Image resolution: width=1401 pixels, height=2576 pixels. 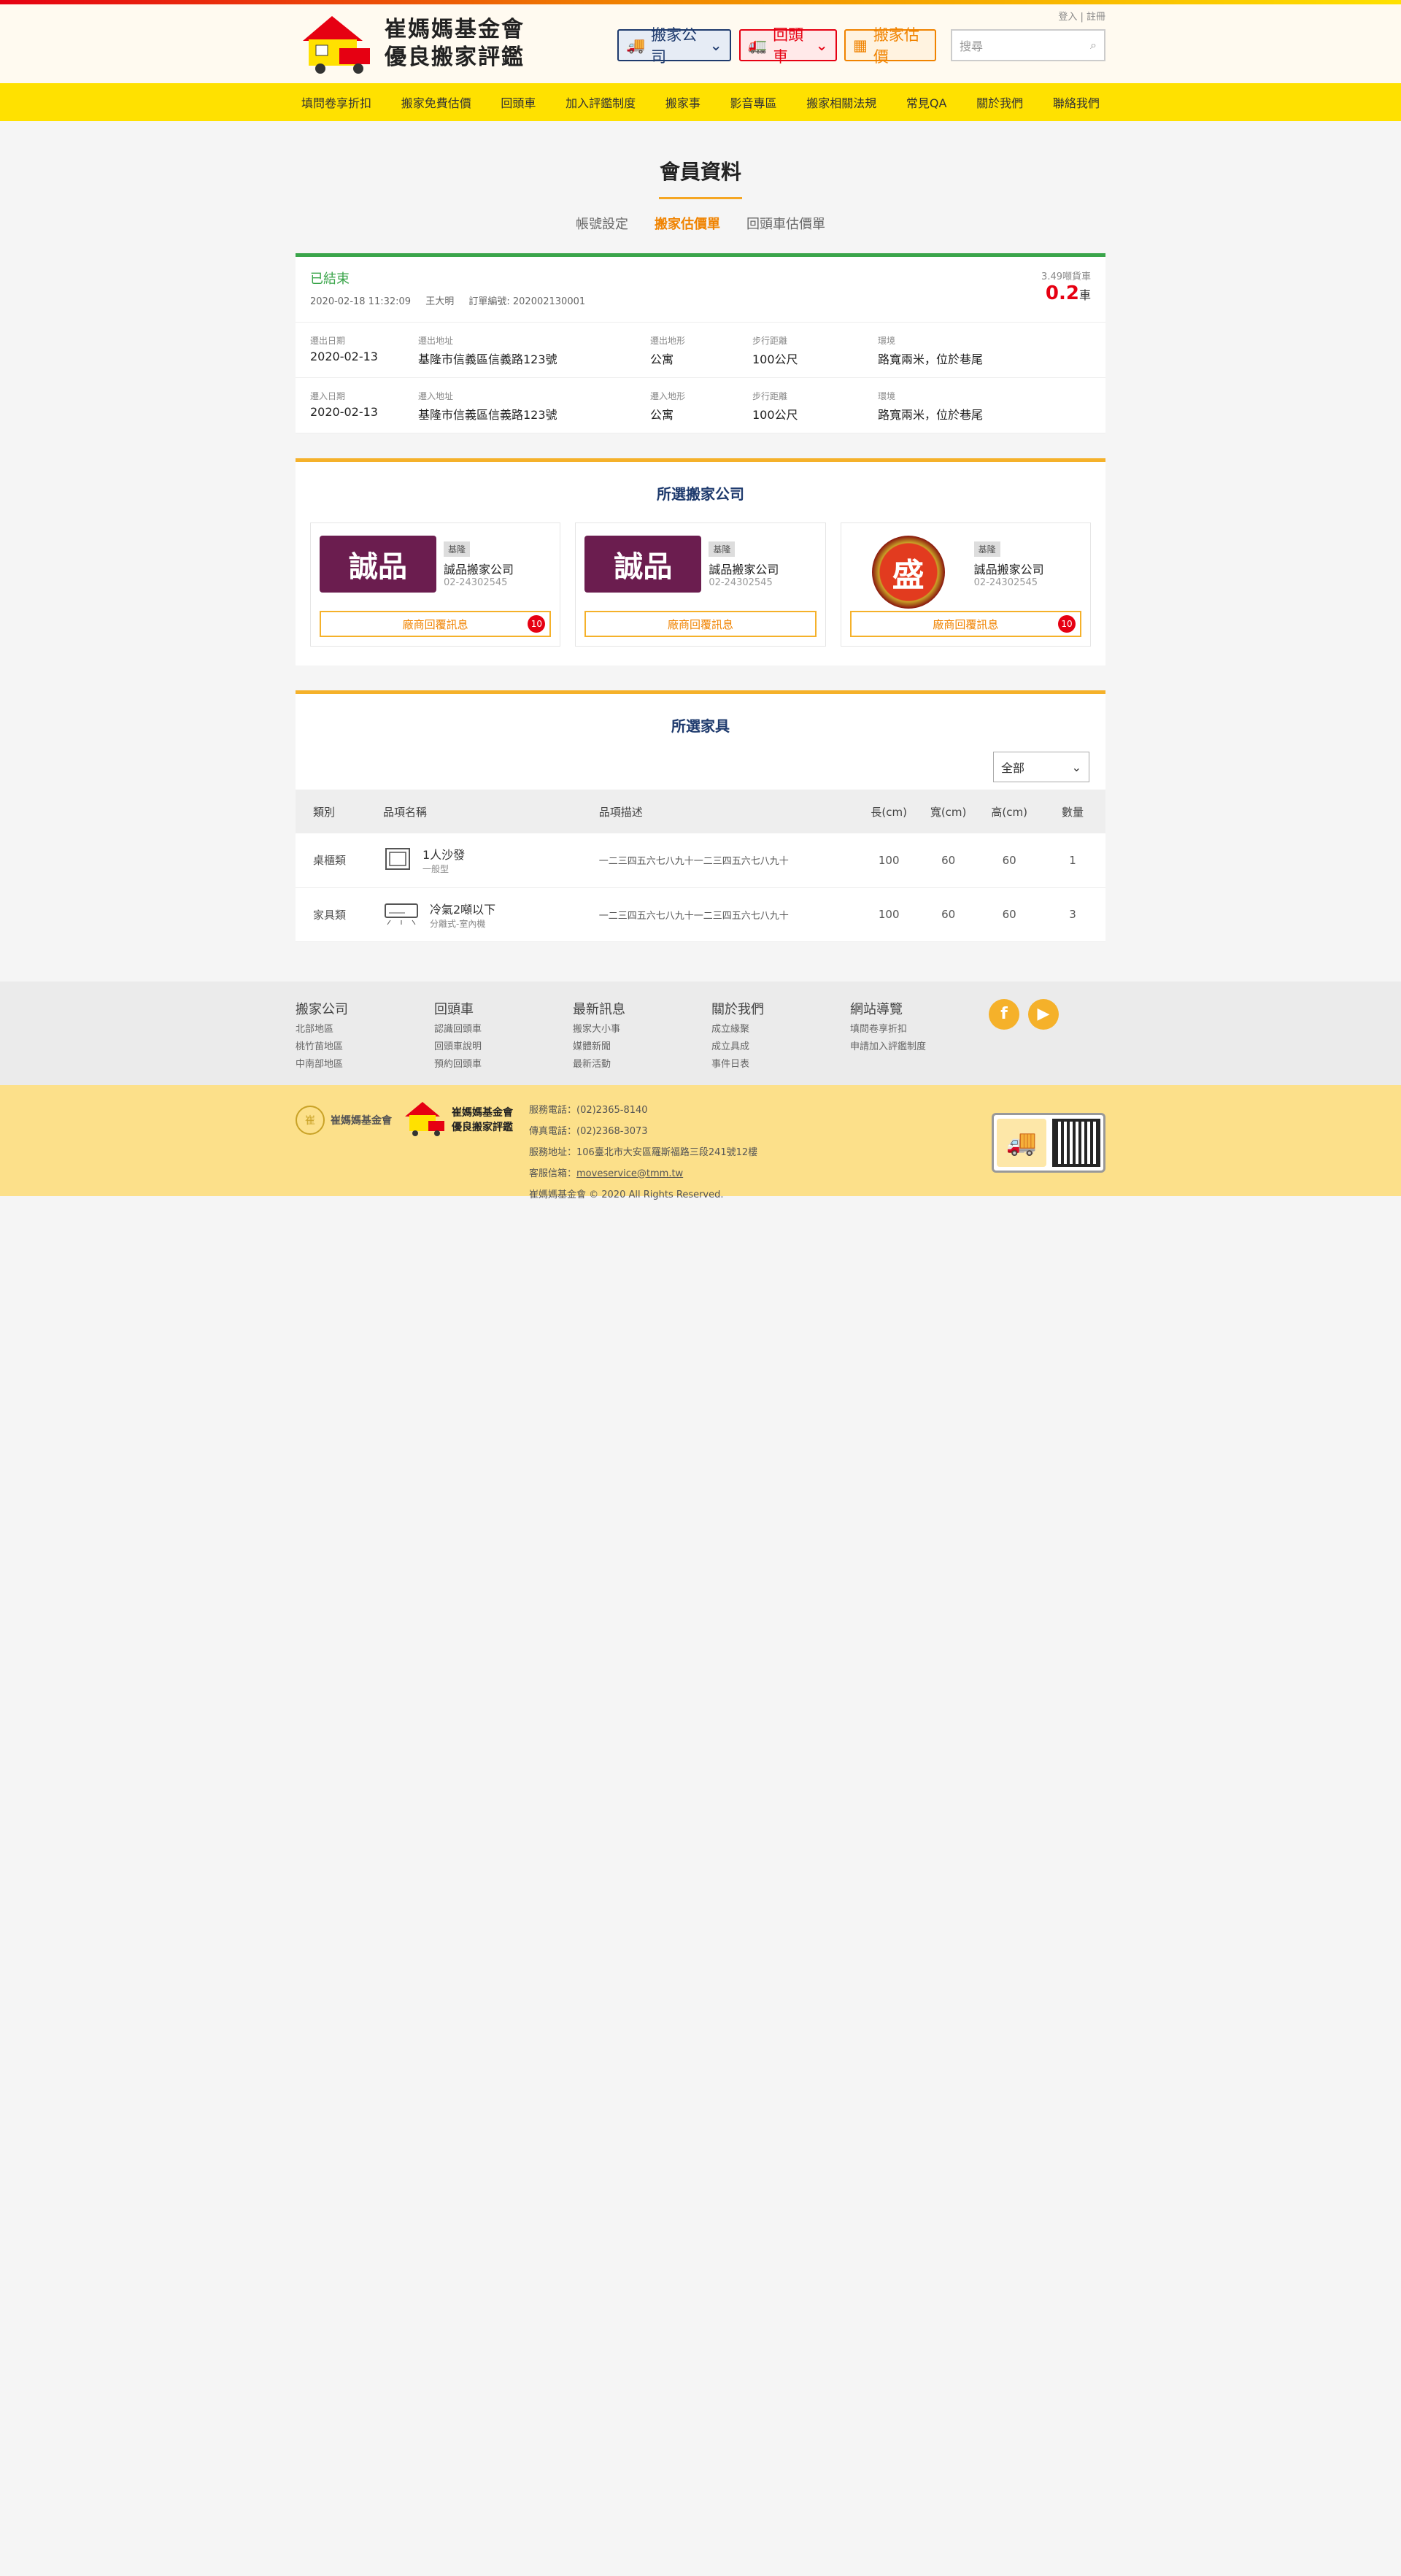 What do you see at coordinates (1072, 914) in the screenshot?
I see `quantity-cell: 3` at bounding box center [1072, 914].